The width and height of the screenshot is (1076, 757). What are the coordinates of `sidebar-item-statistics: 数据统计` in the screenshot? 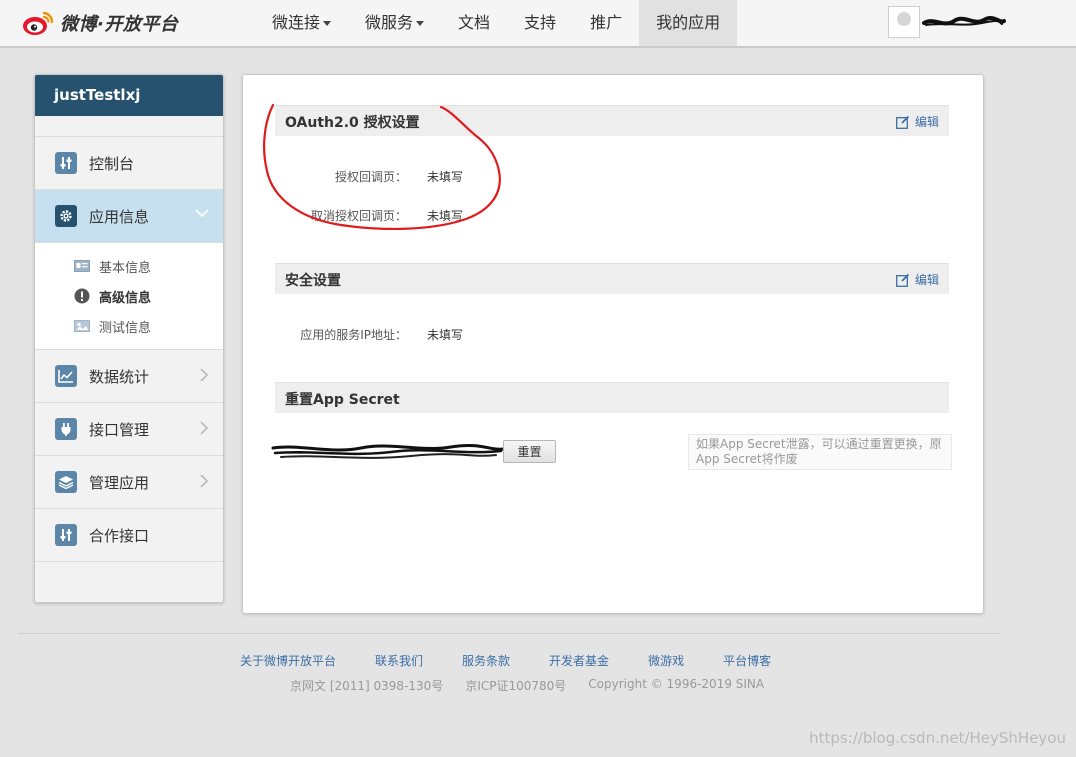 It's located at (129, 376).